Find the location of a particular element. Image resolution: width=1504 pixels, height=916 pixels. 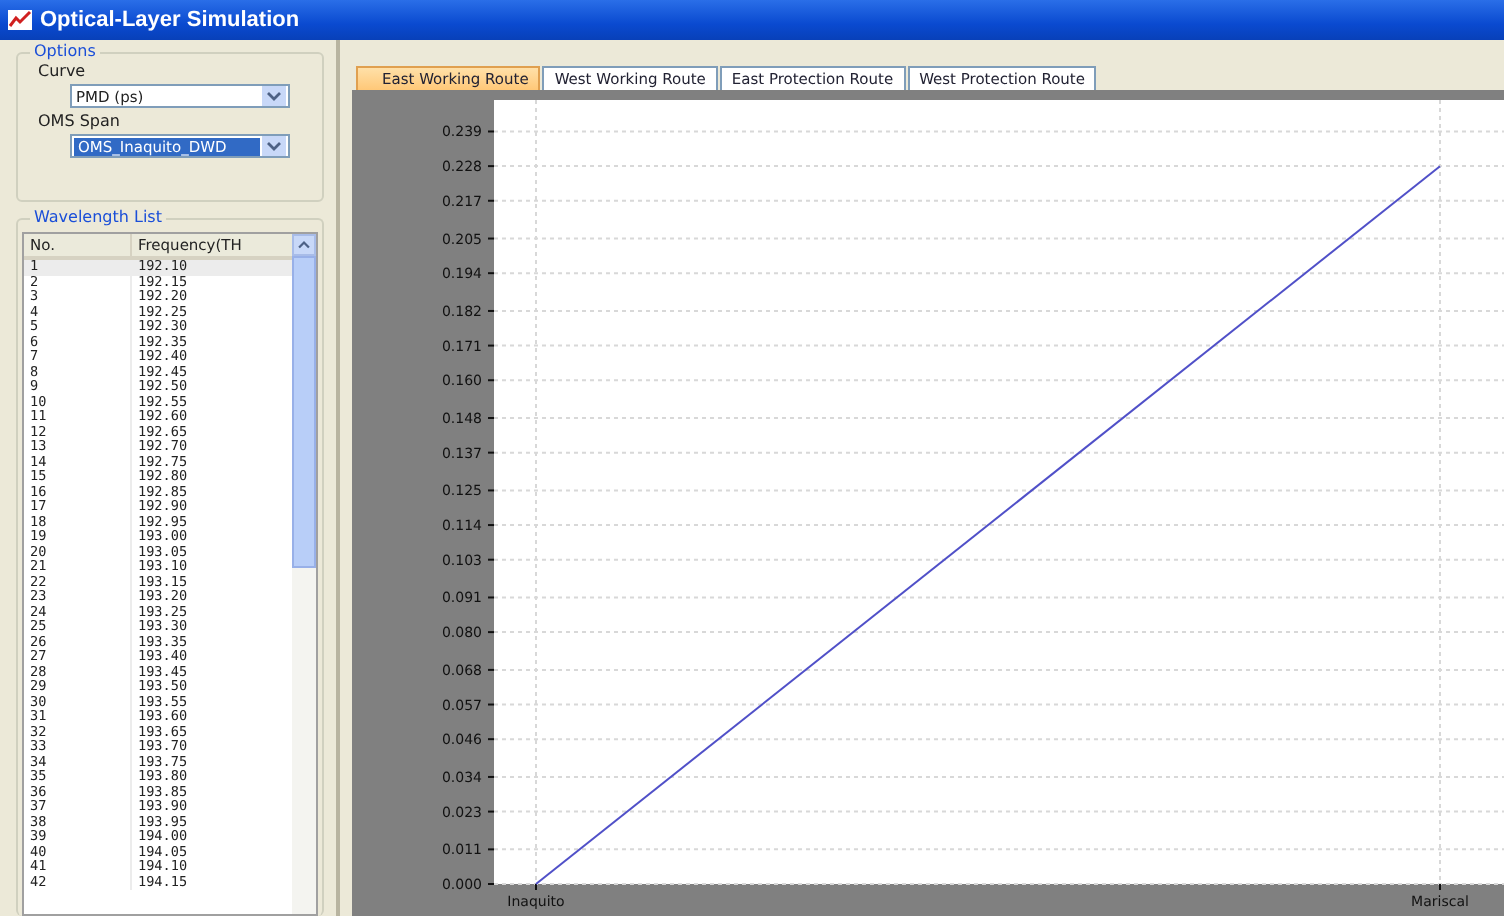

scrollbar is located at coordinates (304, 574).